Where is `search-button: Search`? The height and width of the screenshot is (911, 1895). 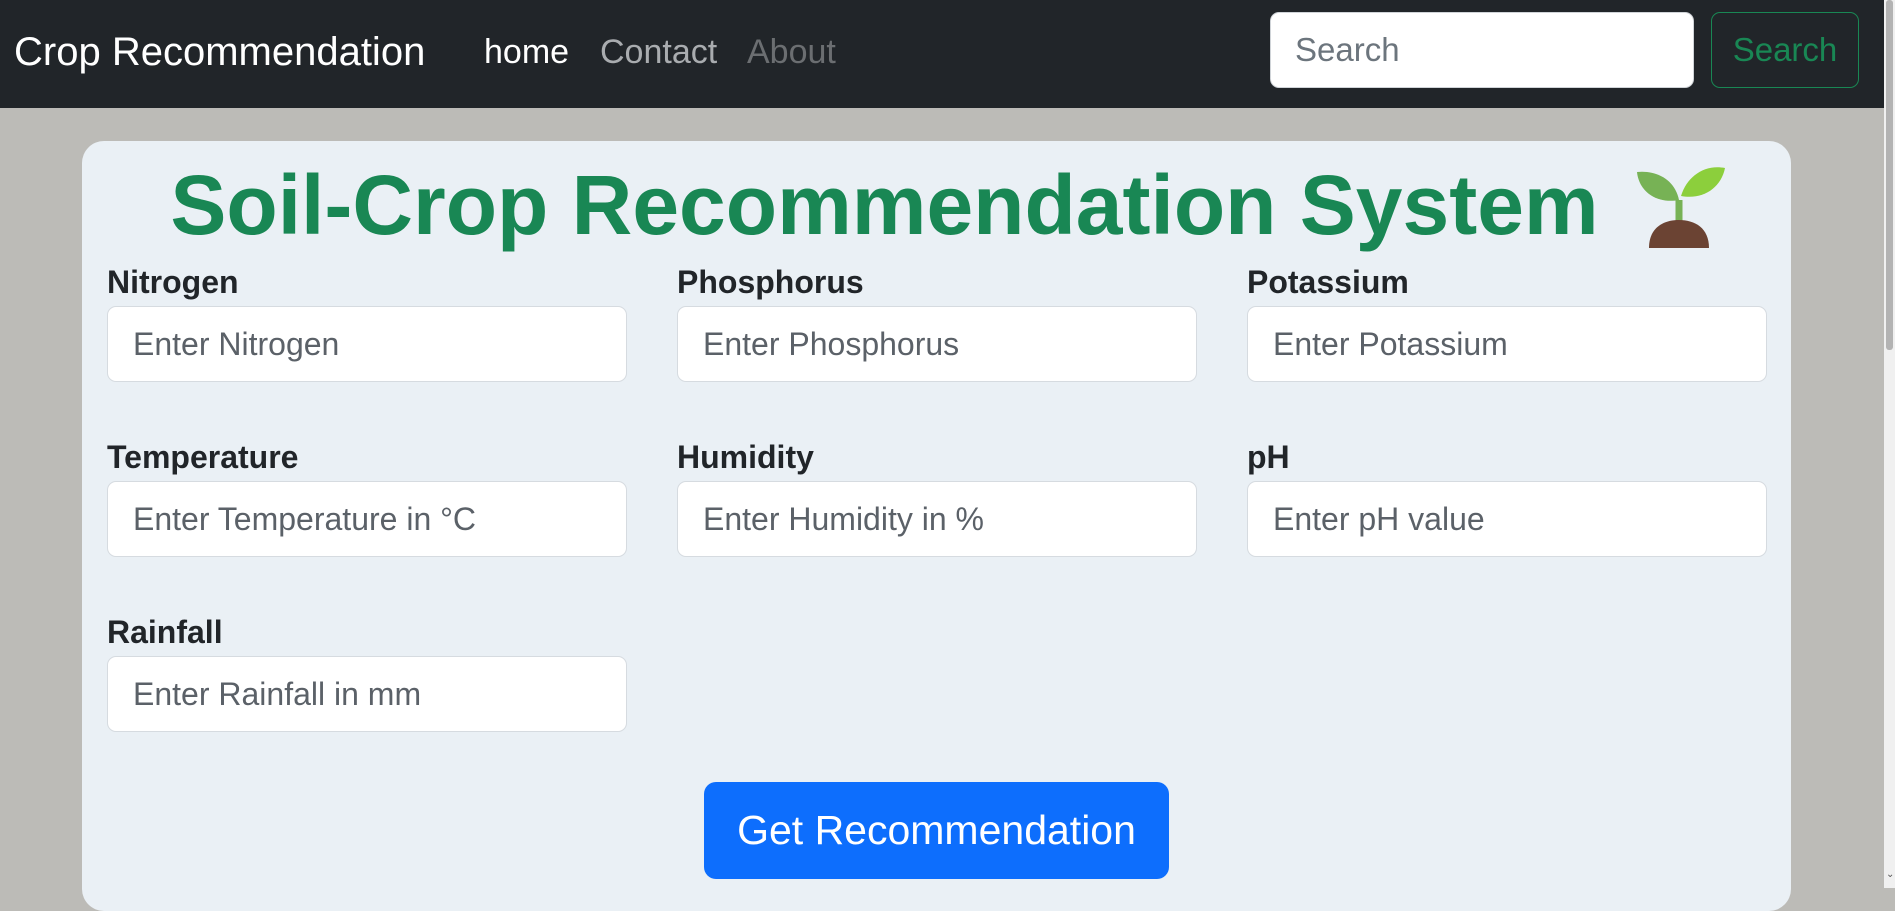
search-button: Search is located at coordinates (1785, 50).